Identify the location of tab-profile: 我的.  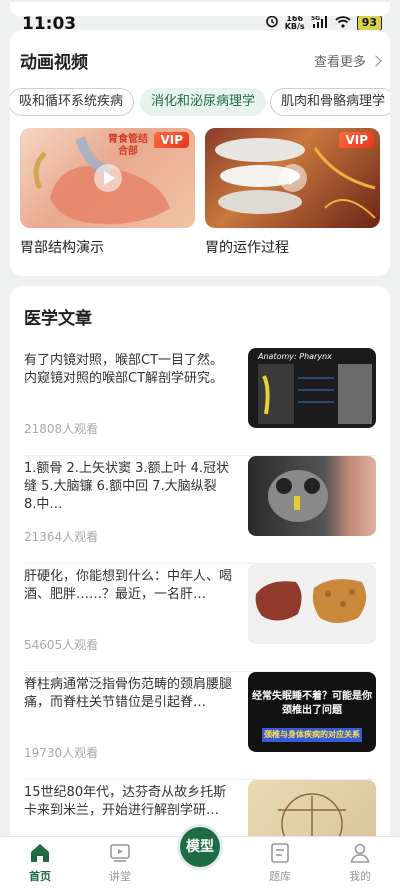
(360, 862).